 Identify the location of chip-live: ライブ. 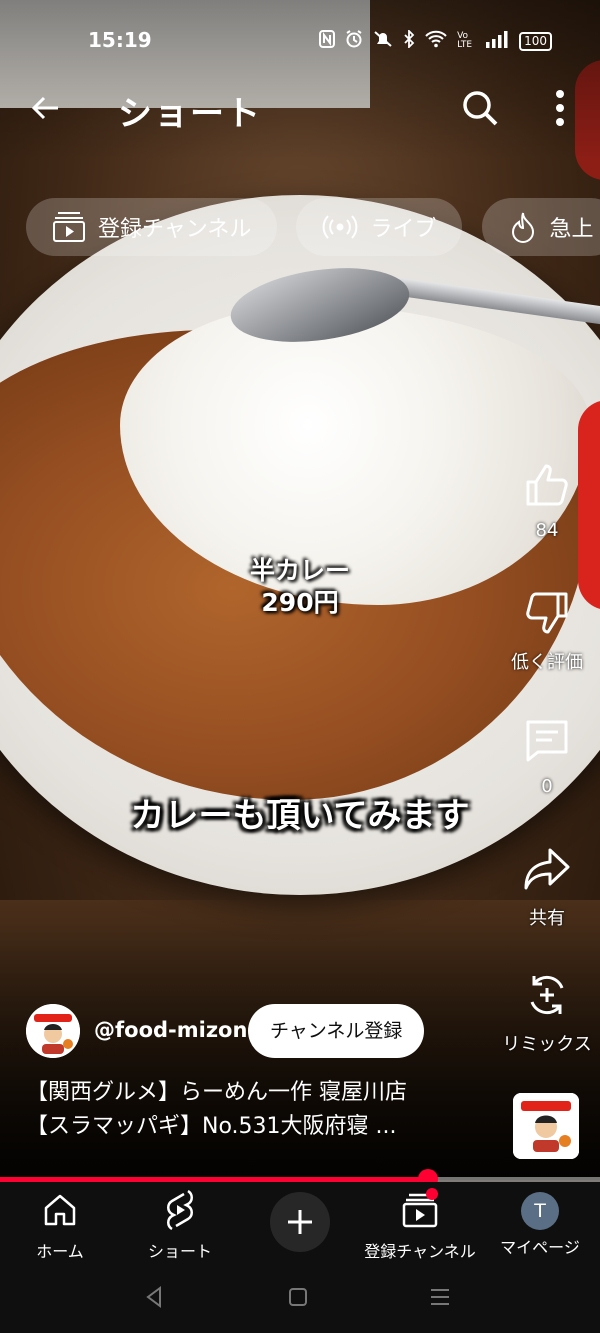
(379, 227).